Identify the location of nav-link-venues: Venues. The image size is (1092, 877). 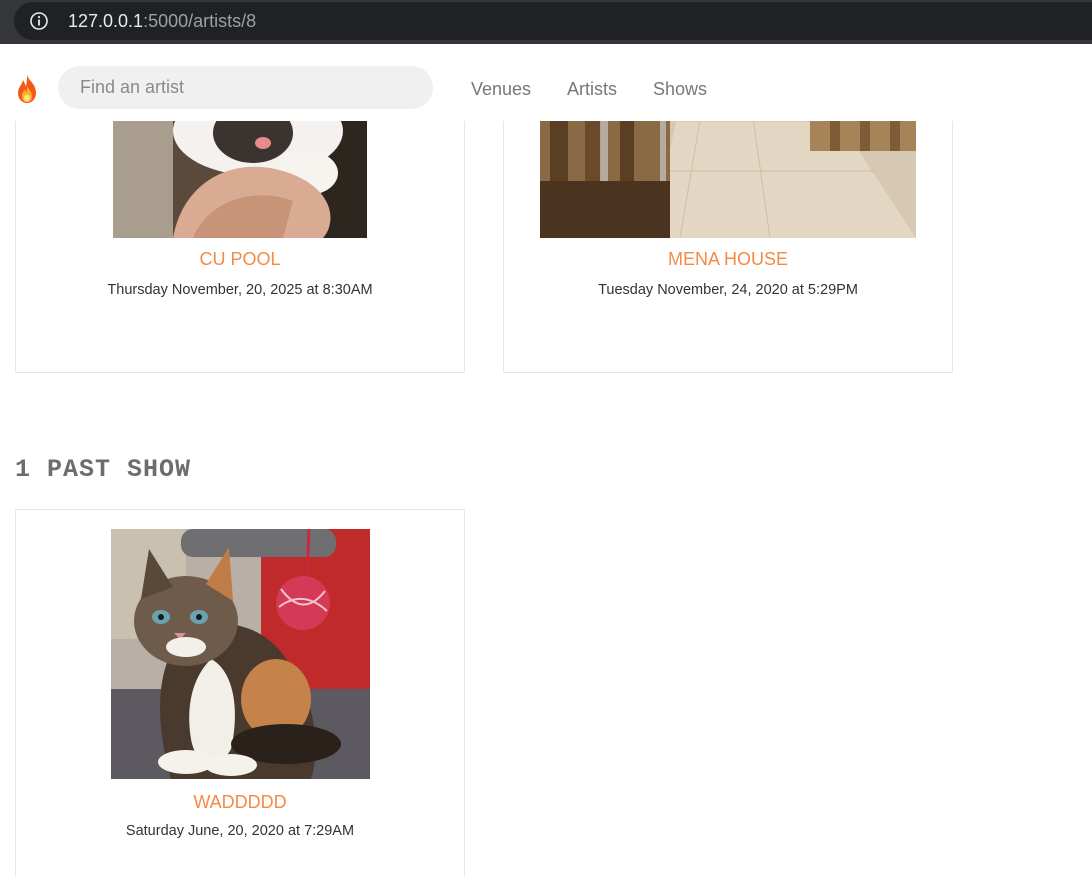
(501, 89).